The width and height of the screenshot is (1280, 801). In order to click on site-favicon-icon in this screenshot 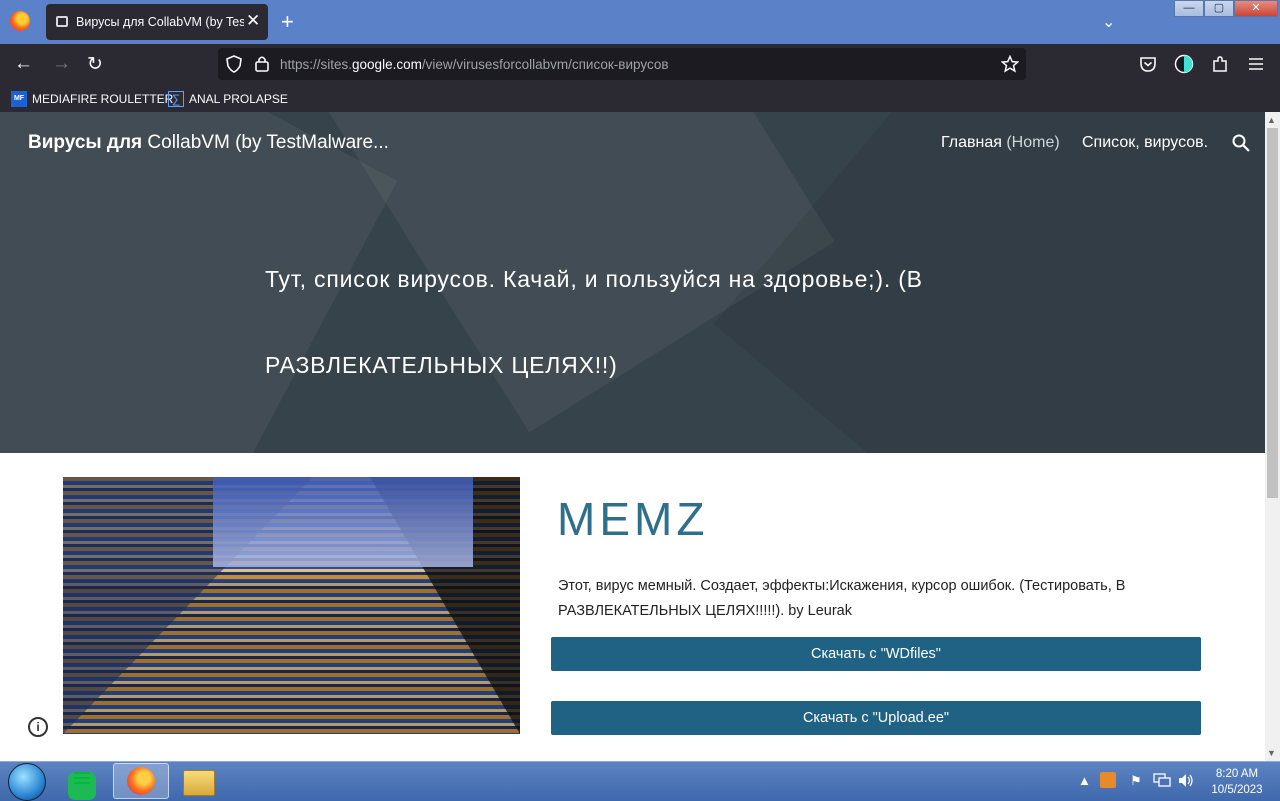, I will do `click(62, 21)`.